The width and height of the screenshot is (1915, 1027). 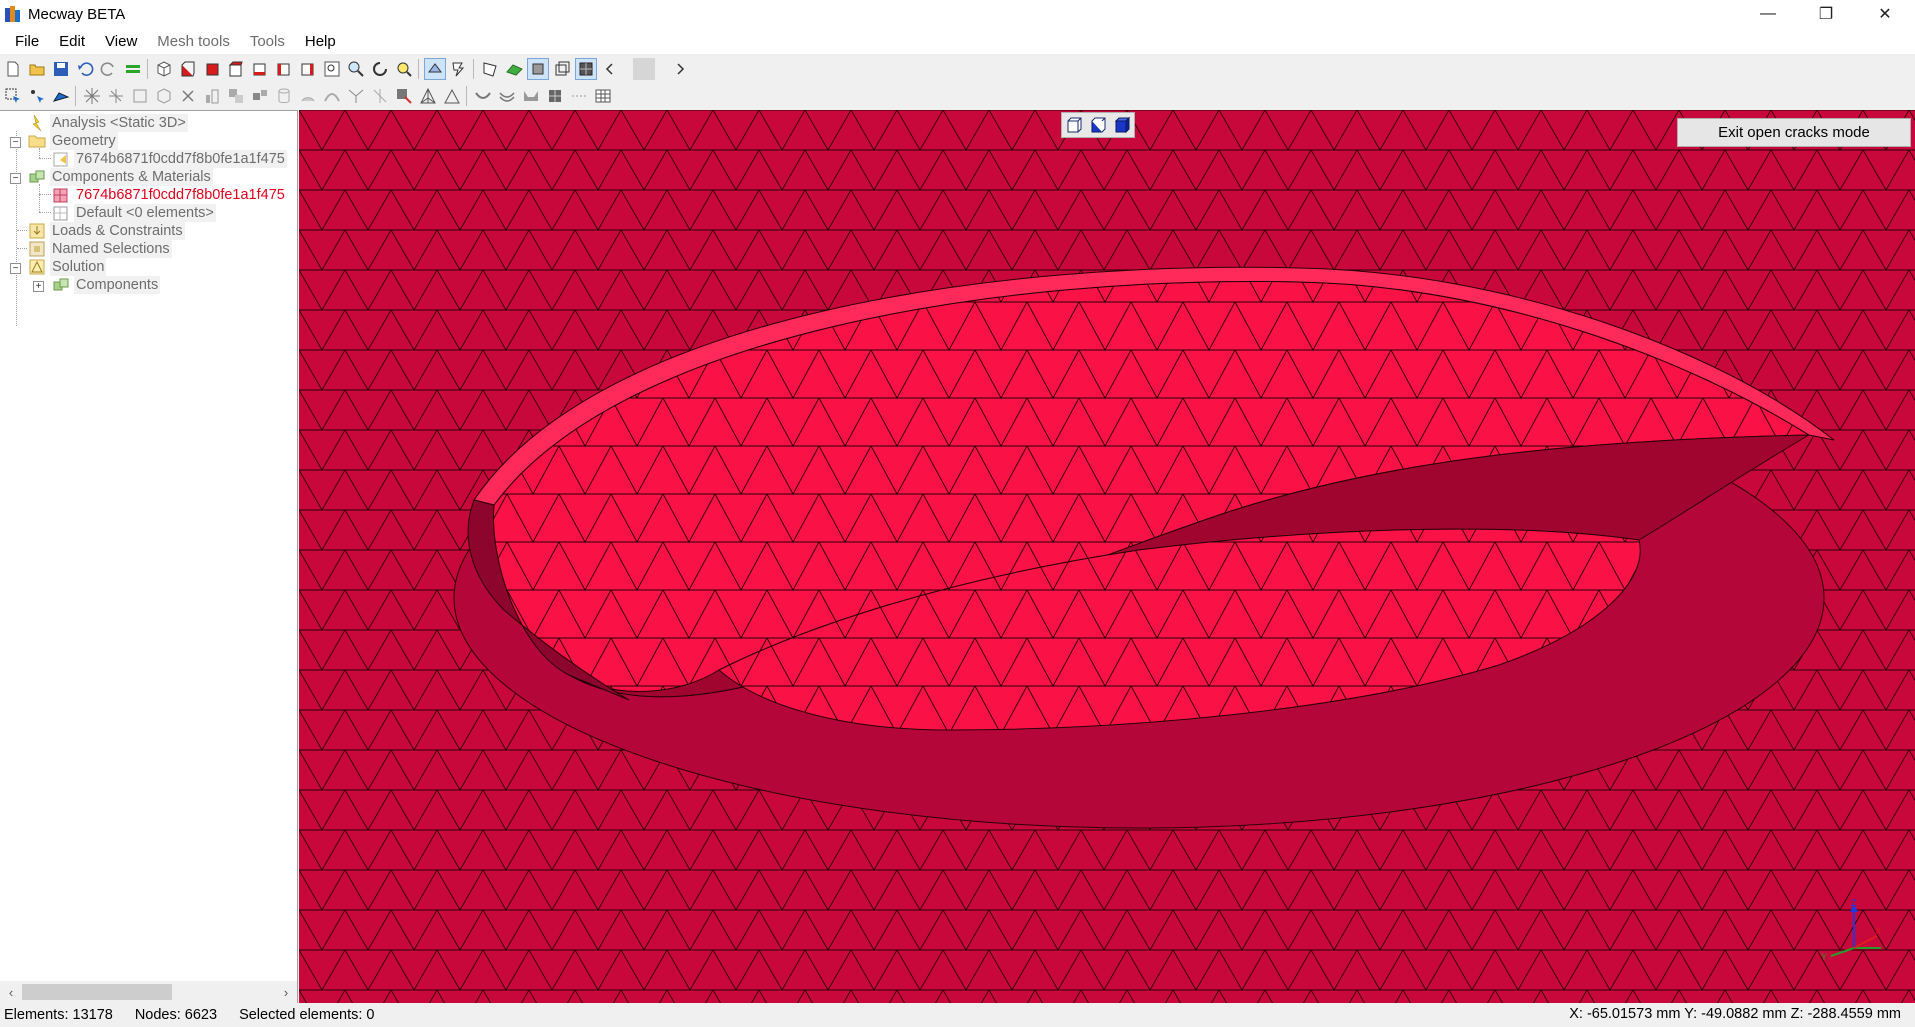 What do you see at coordinates (97, 992) in the screenshot?
I see `scroll-thumb` at bounding box center [97, 992].